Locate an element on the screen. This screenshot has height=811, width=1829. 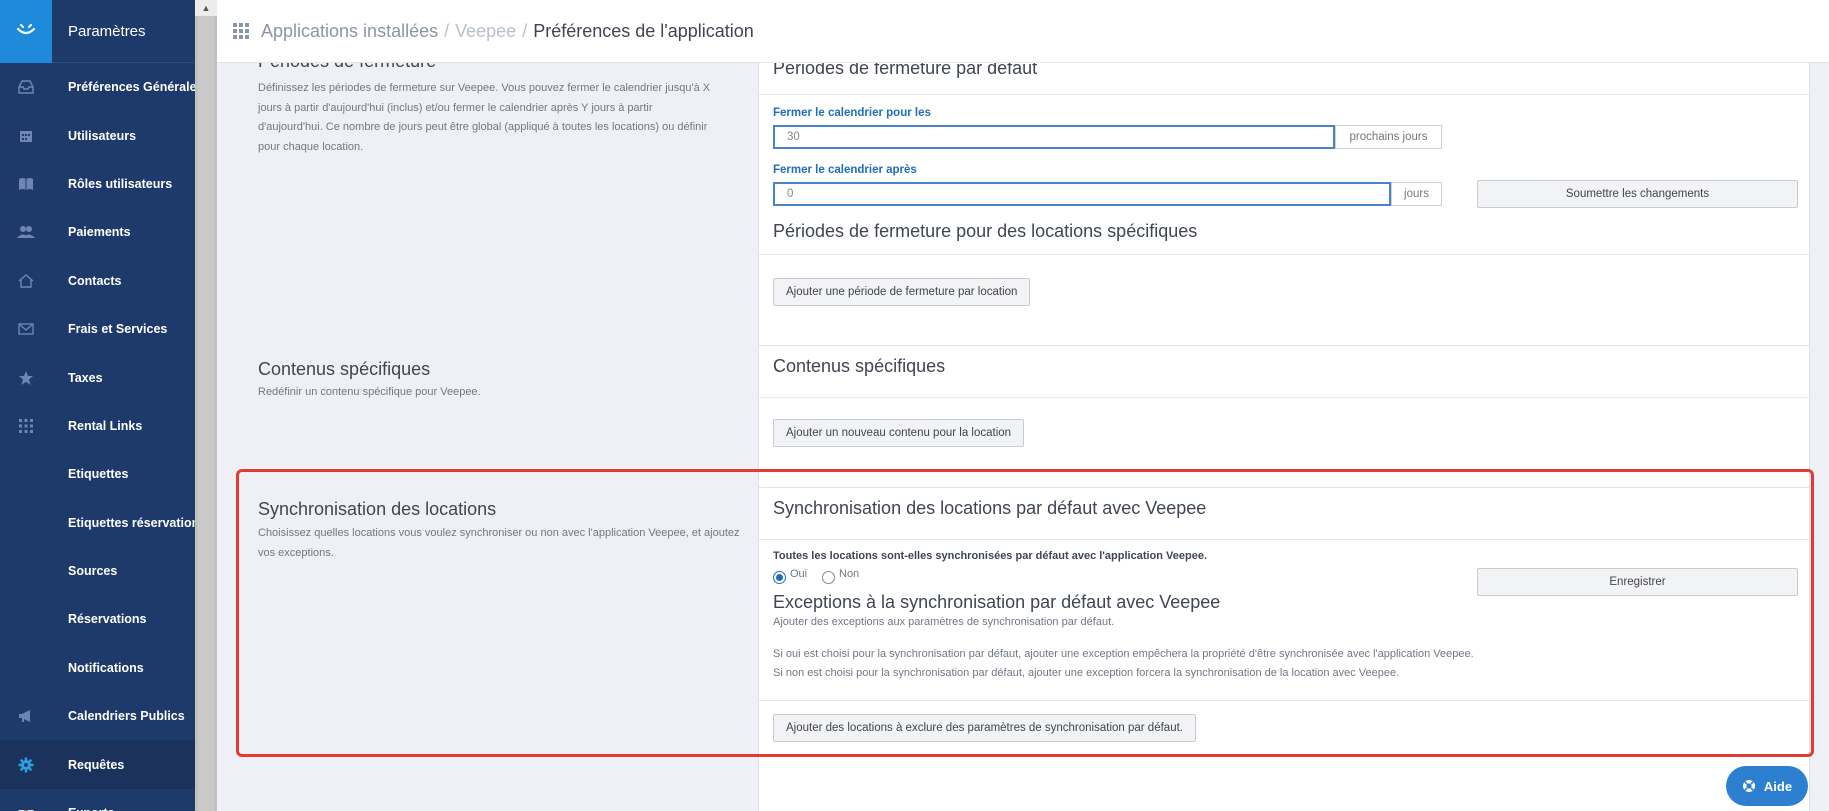
radio-yes is located at coordinates (779, 577).